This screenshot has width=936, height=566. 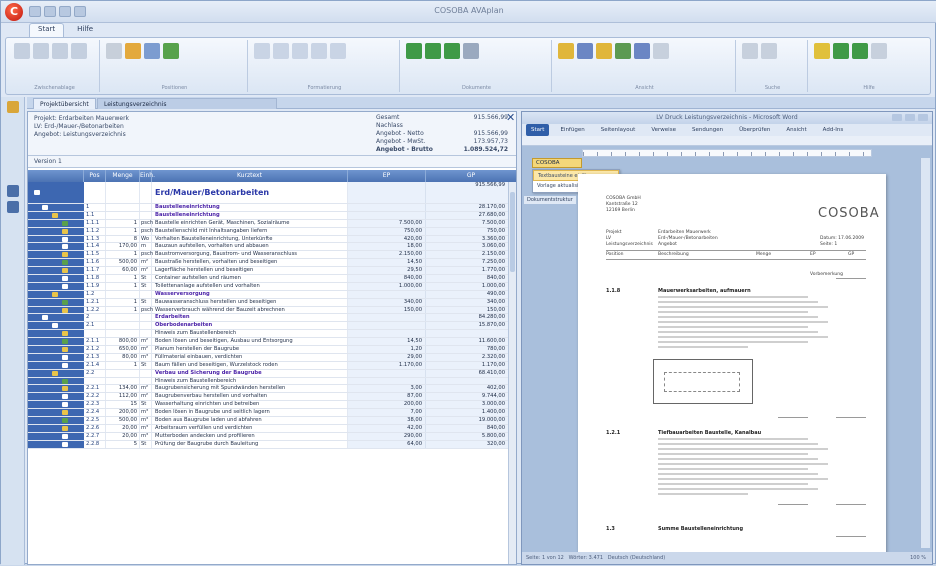 I want to click on doc-tab-lv: Leistungsverzeichnis, so click(x=187, y=103).